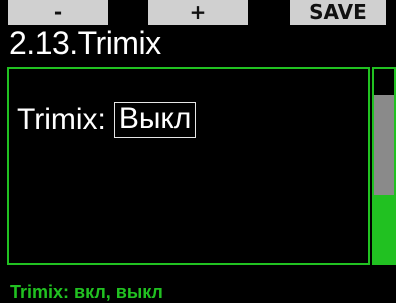 The height and width of the screenshot is (303, 396). What do you see at coordinates (85, 43) in the screenshot?
I see `page-title: 2.13.Trimix` at bounding box center [85, 43].